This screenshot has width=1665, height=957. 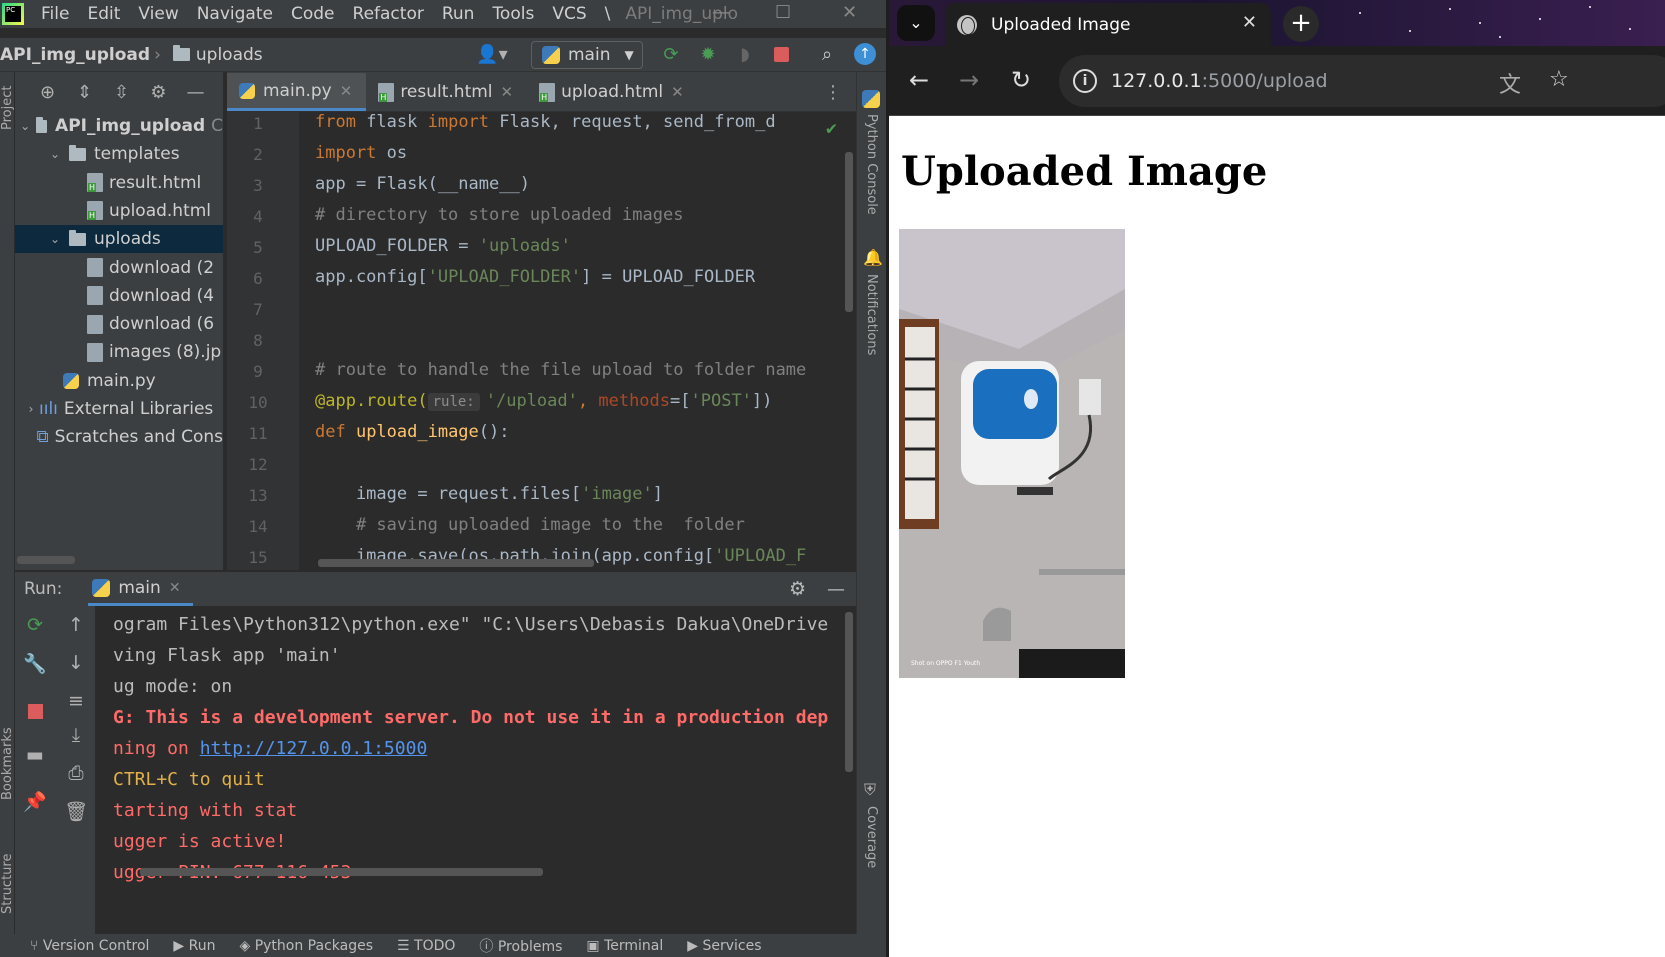 What do you see at coordinates (492, 54) in the screenshot?
I see `user-icon: 👤▾` at bounding box center [492, 54].